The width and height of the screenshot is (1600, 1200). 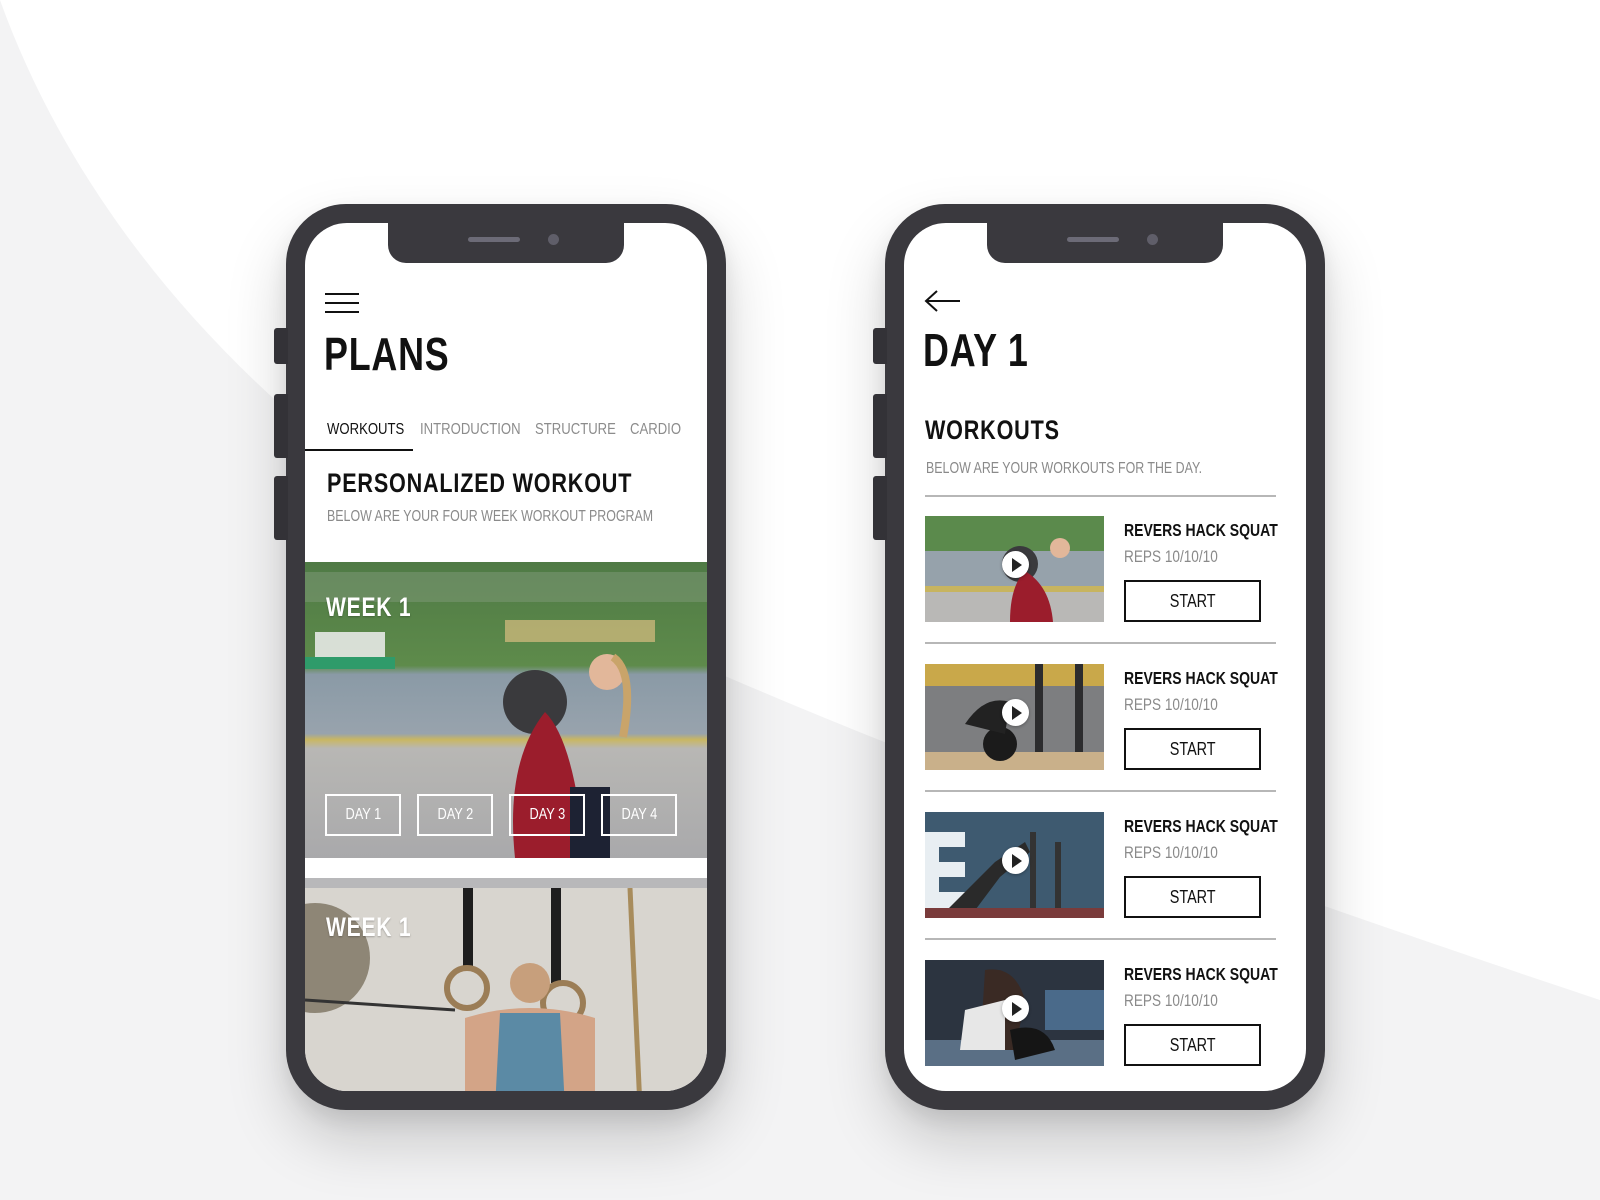 I want to click on section-subtitle: BELOW ARE YOUR FOUR WEEK WORKOUT PROGRAM, so click(x=490, y=516).